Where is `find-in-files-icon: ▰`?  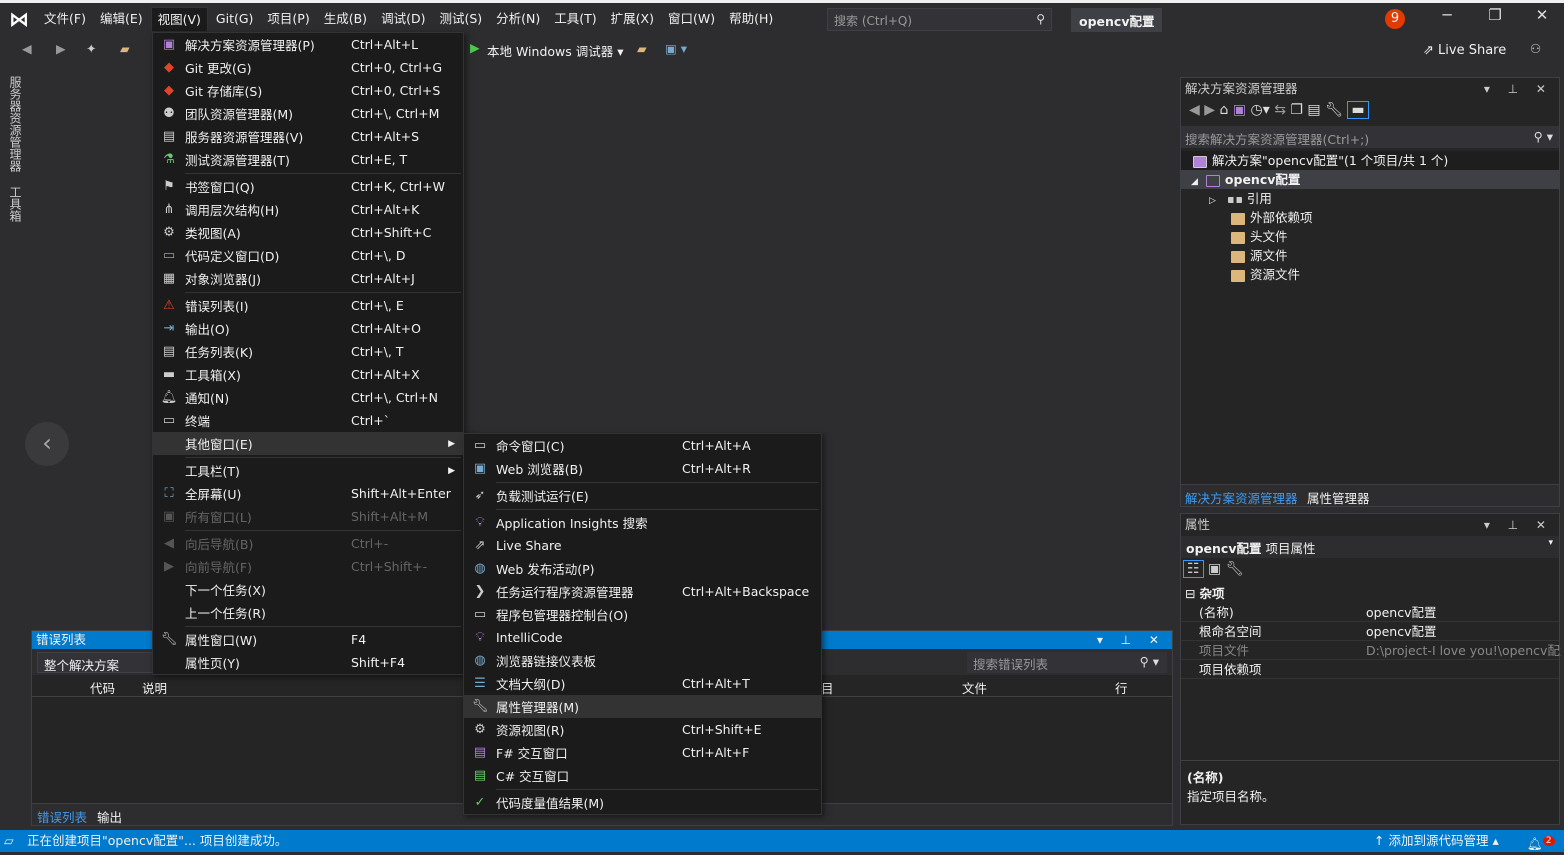
find-in-files-icon: ▰ is located at coordinates (642, 48).